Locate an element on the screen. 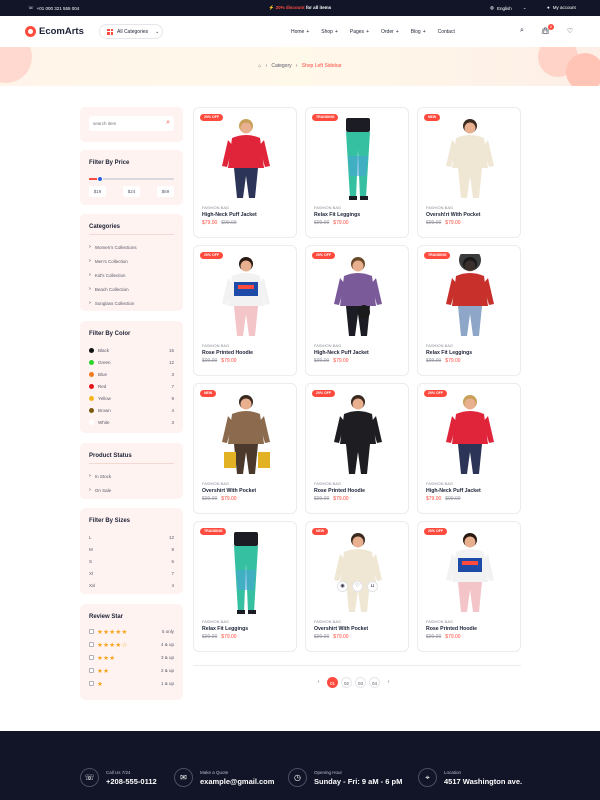 Image resolution: width=600 pixels, height=800 pixels. category-item: › Kid's Collection is located at coordinates (113, 275).